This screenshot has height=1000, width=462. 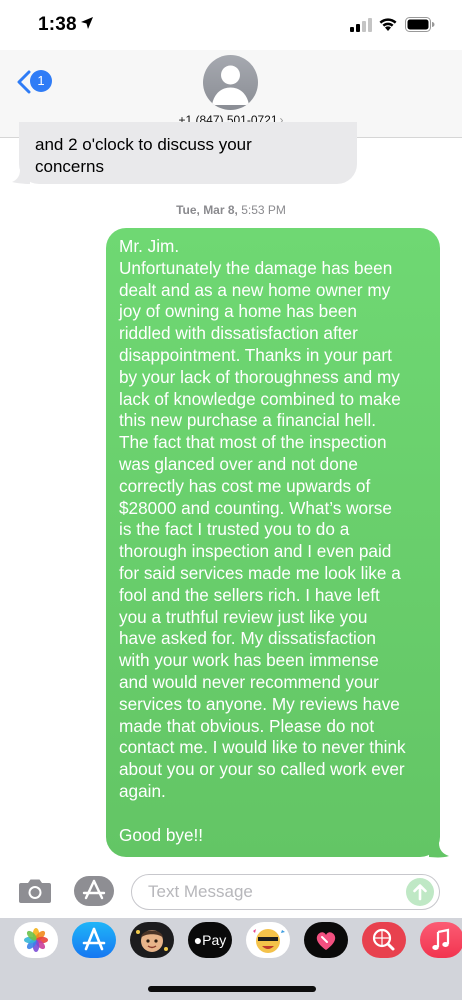 What do you see at coordinates (69, 166) in the screenshot?
I see `incoming-line: concerns` at bounding box center [69, 166].